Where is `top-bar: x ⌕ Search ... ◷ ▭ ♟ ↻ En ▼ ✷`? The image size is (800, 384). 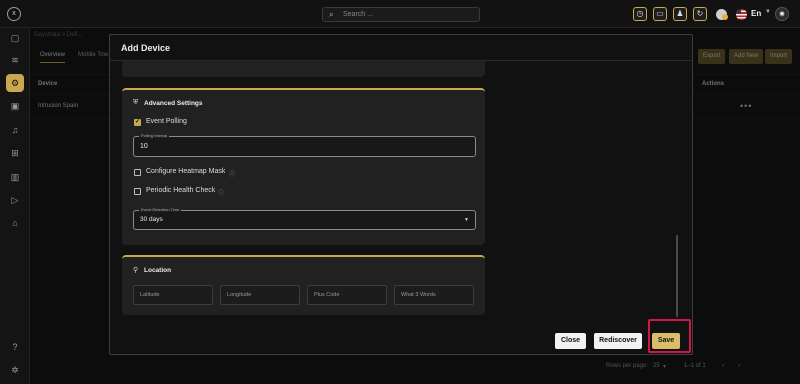
top-bar: x ⌕ Search ... ◷ ▭ ♟ ↻ En ▼ ✷ is located at coordinates (400, 14).